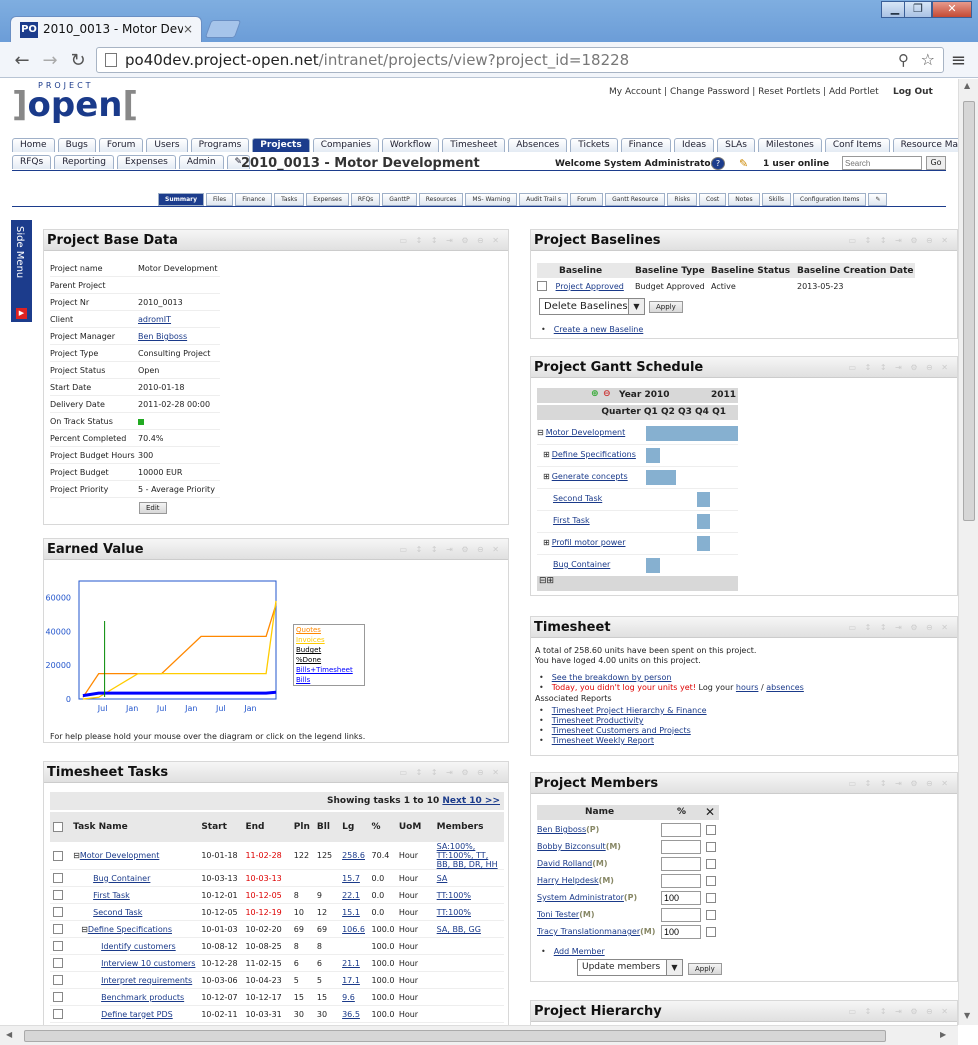  Describe the element at coordinates (594, 454) in the screenshot. I see `gantt-task-link: Define Specifications` at that location.